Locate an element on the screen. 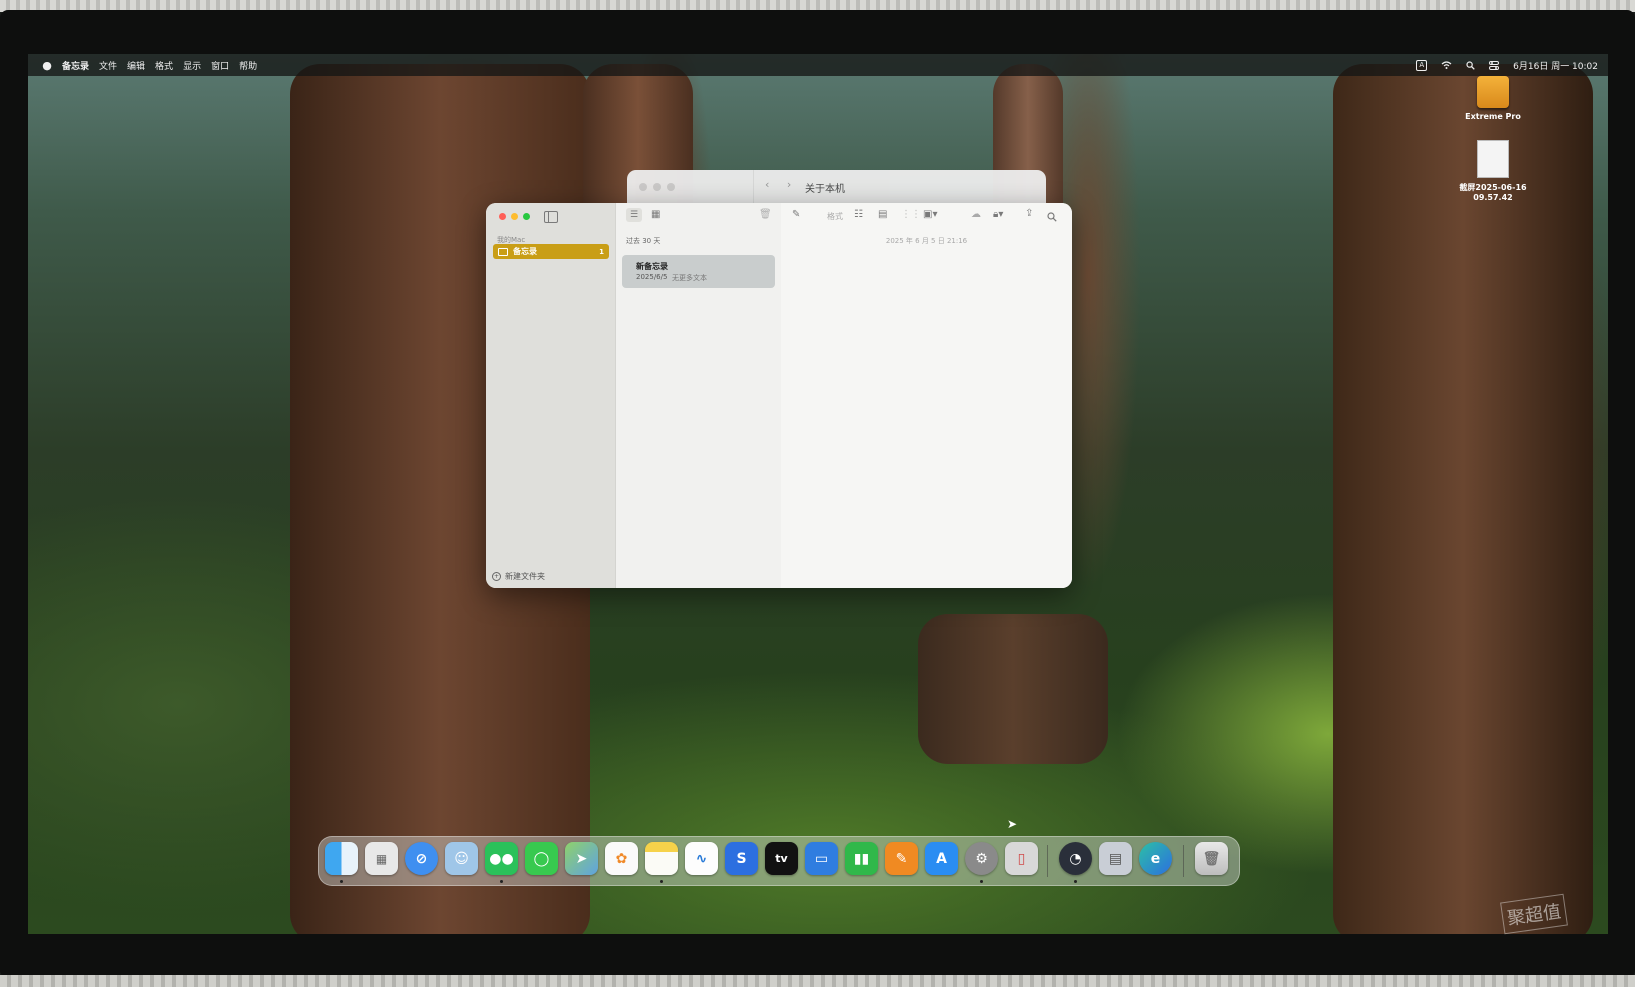 Image resolution: width=1635 pixels, height=987 pixels. wifi-icon is located at coordinates (1446, 65).